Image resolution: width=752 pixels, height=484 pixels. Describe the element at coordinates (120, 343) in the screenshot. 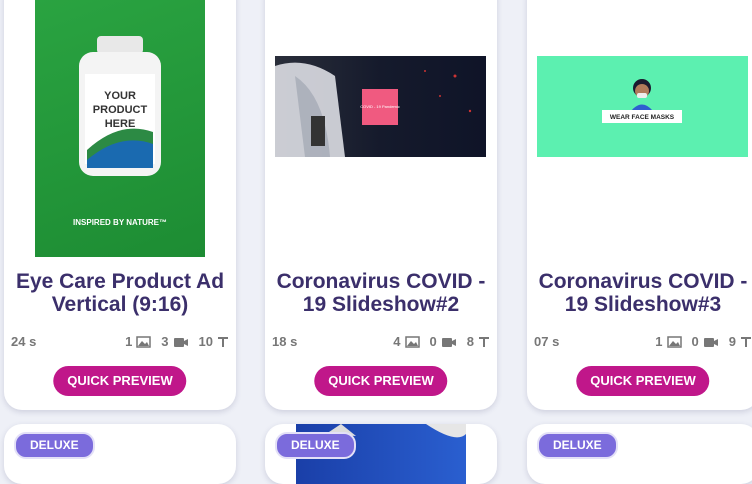

I see `card-meta: 24 s 1 3 10` at that location.